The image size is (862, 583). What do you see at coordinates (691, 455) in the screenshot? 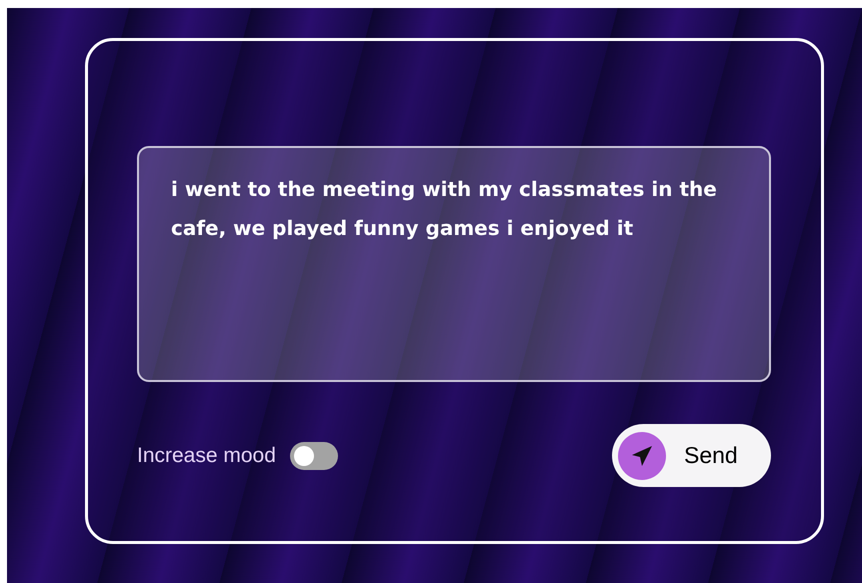
I see `send-button: Send` at bounding box center [691, 455].